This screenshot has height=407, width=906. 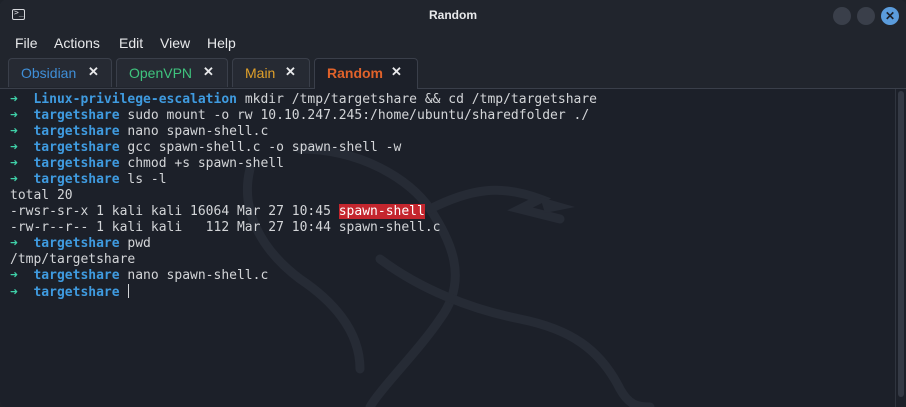 What do you see at coordinates (205, 163) in the screenshot?
I see `command-text: chmod +s spawn-shell` at bounding box center [205, 163].